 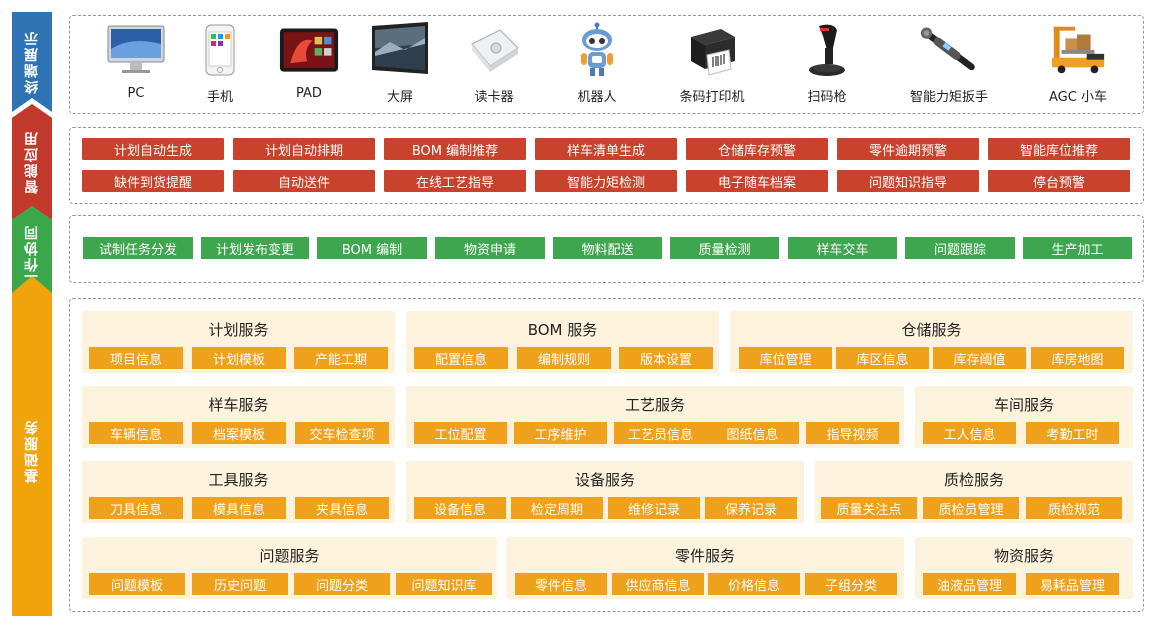 I want to click on service-item: 计划模板, so click(x=239, y=358).